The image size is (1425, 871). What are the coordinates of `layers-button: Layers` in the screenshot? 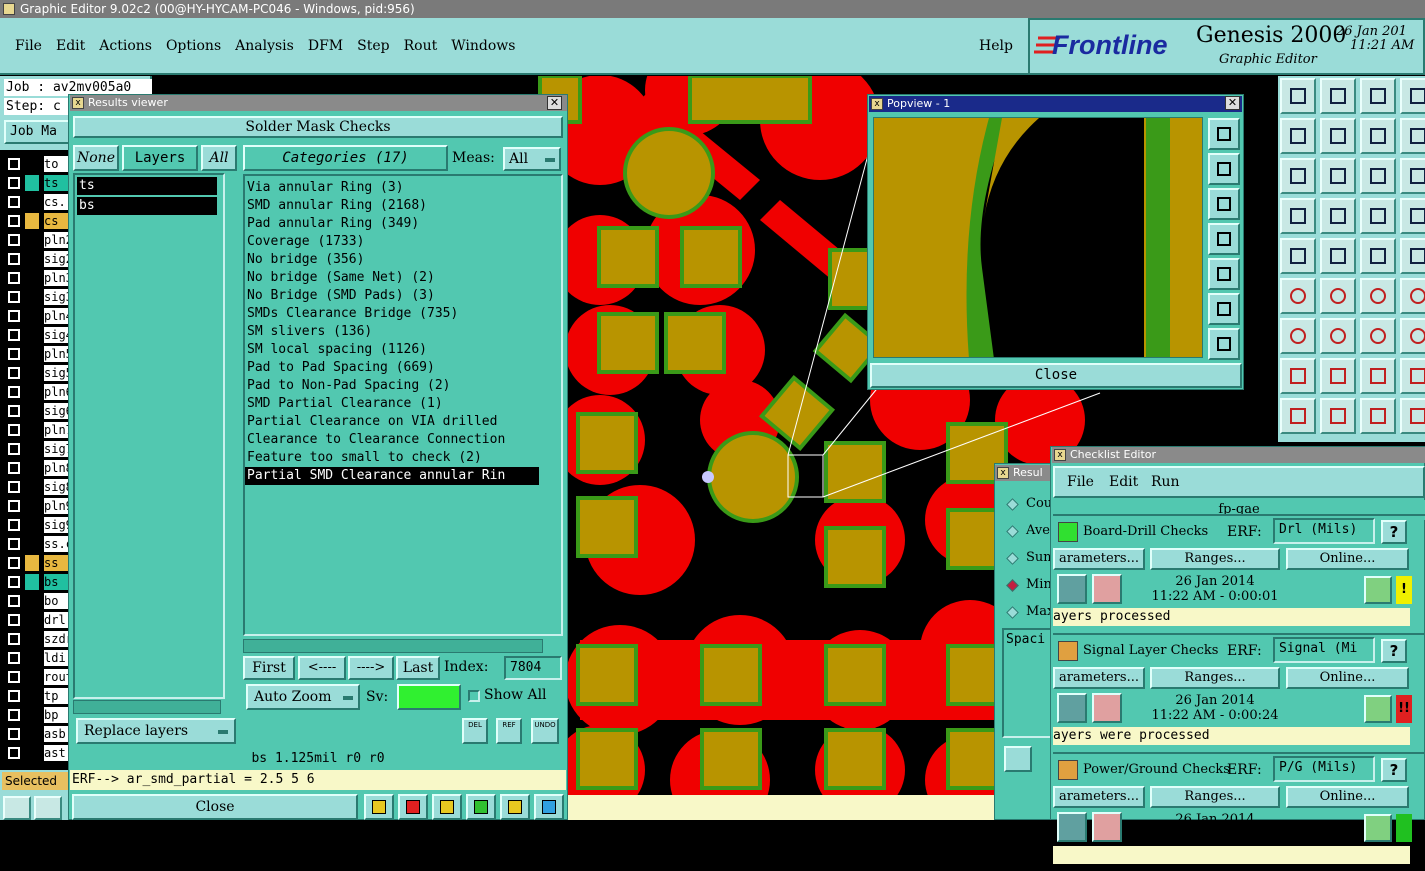 It's located at (160, 158).